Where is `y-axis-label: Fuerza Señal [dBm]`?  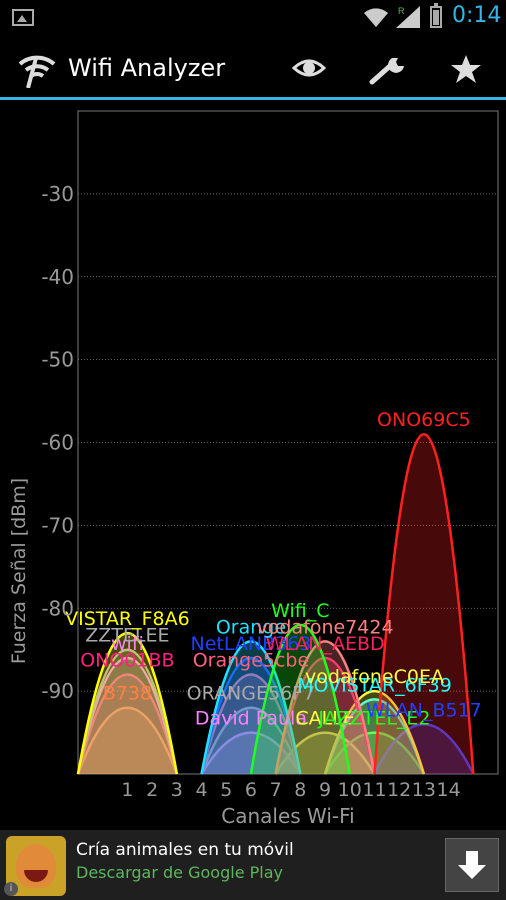
y-axis-label: Fuerza Señal [dBm] is located at coordinates (19, 571).